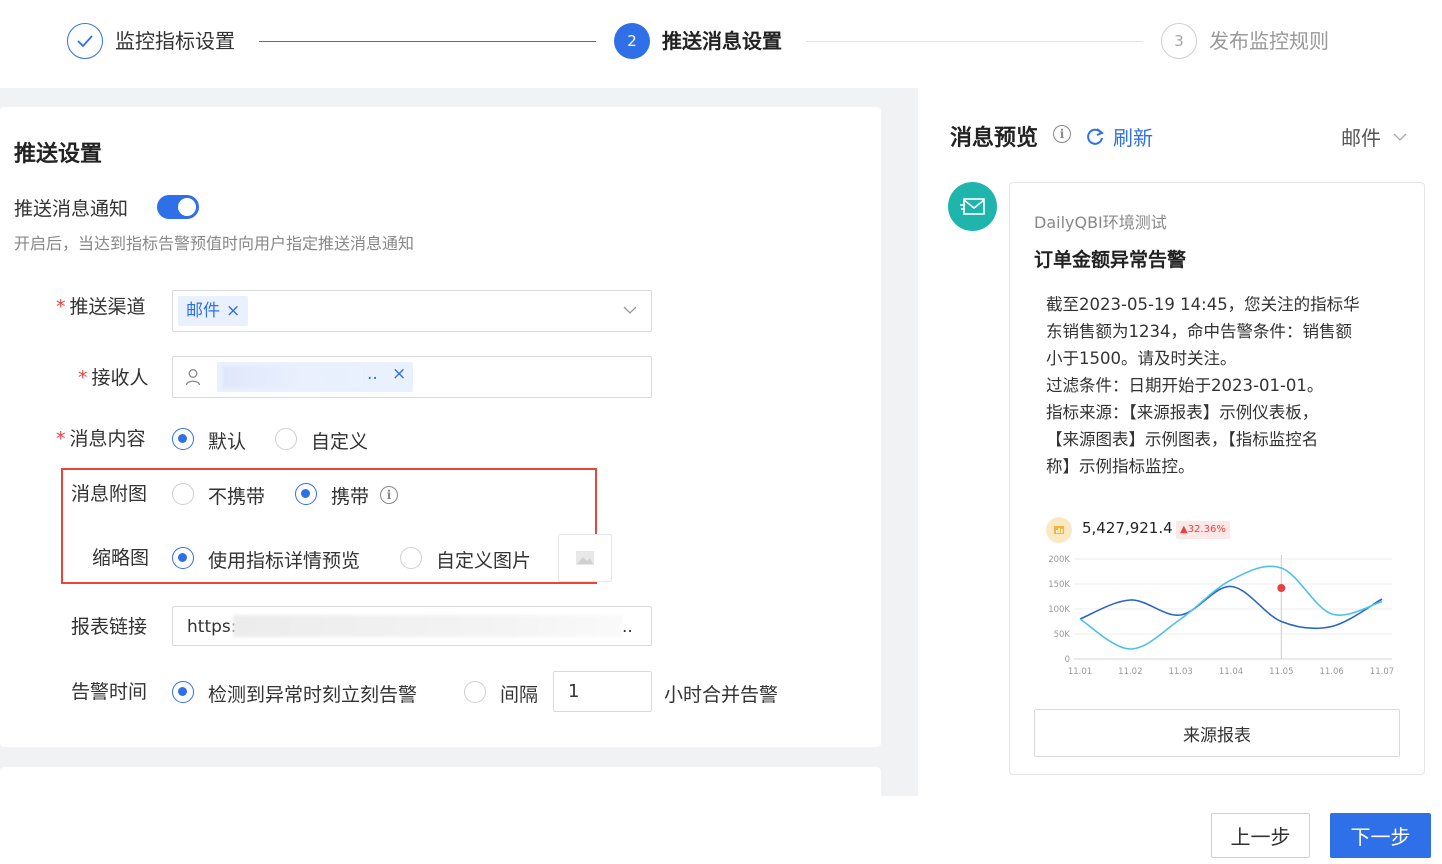 The height and width of the screenshot is (864, 1442). I want to click on refresh-label: 刷新, so click(1133, 138).